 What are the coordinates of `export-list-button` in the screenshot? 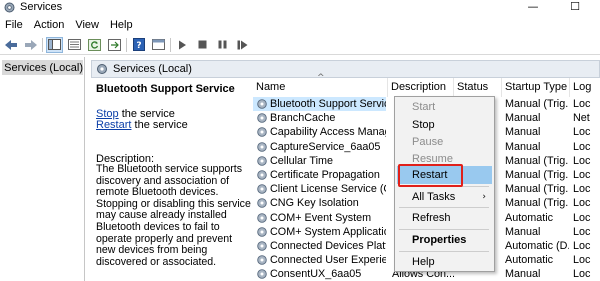 It's located at (114, 45).